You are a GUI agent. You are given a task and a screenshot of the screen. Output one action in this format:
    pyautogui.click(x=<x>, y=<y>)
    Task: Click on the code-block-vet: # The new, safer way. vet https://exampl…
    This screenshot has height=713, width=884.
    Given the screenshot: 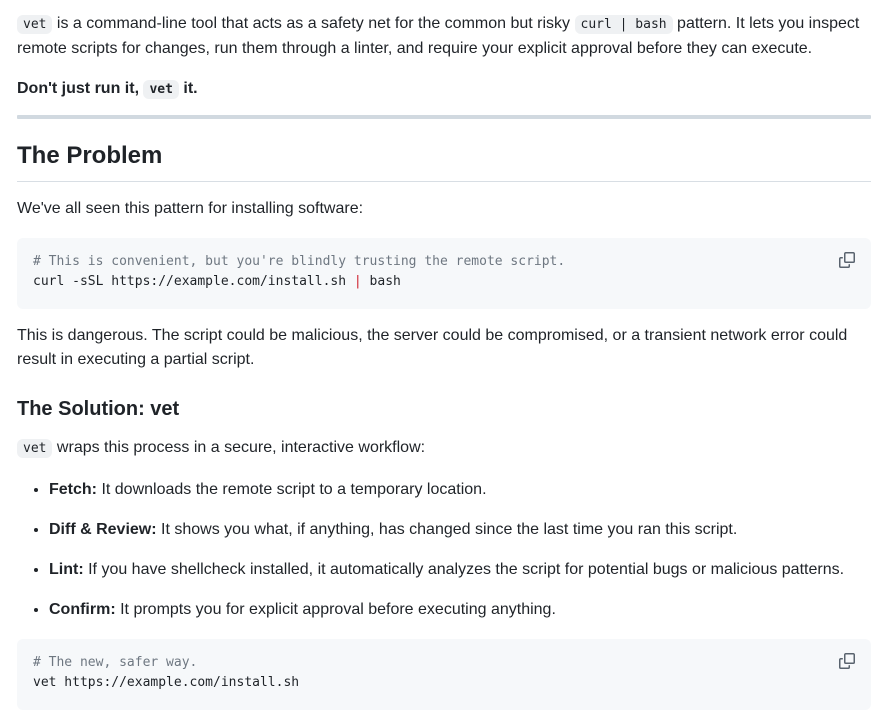 What is the action you would take?
    pyautogui.click(x=444, y=674)
    